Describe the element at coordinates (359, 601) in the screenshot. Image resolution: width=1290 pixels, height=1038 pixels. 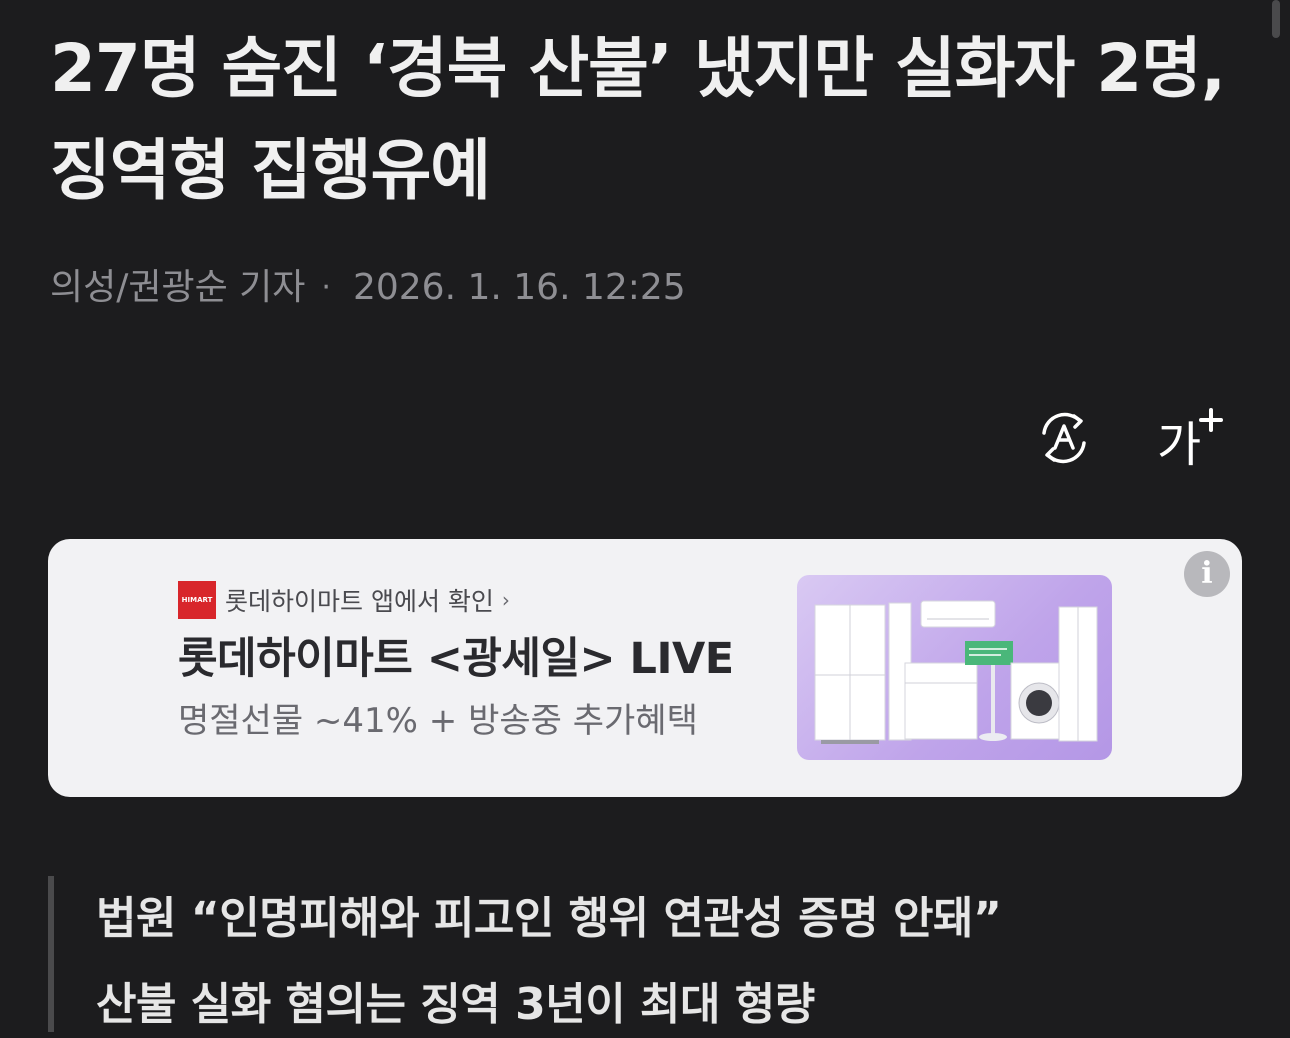
I see `ad-brand-text: 롯데하이마트 앱에서 확인` at that location.